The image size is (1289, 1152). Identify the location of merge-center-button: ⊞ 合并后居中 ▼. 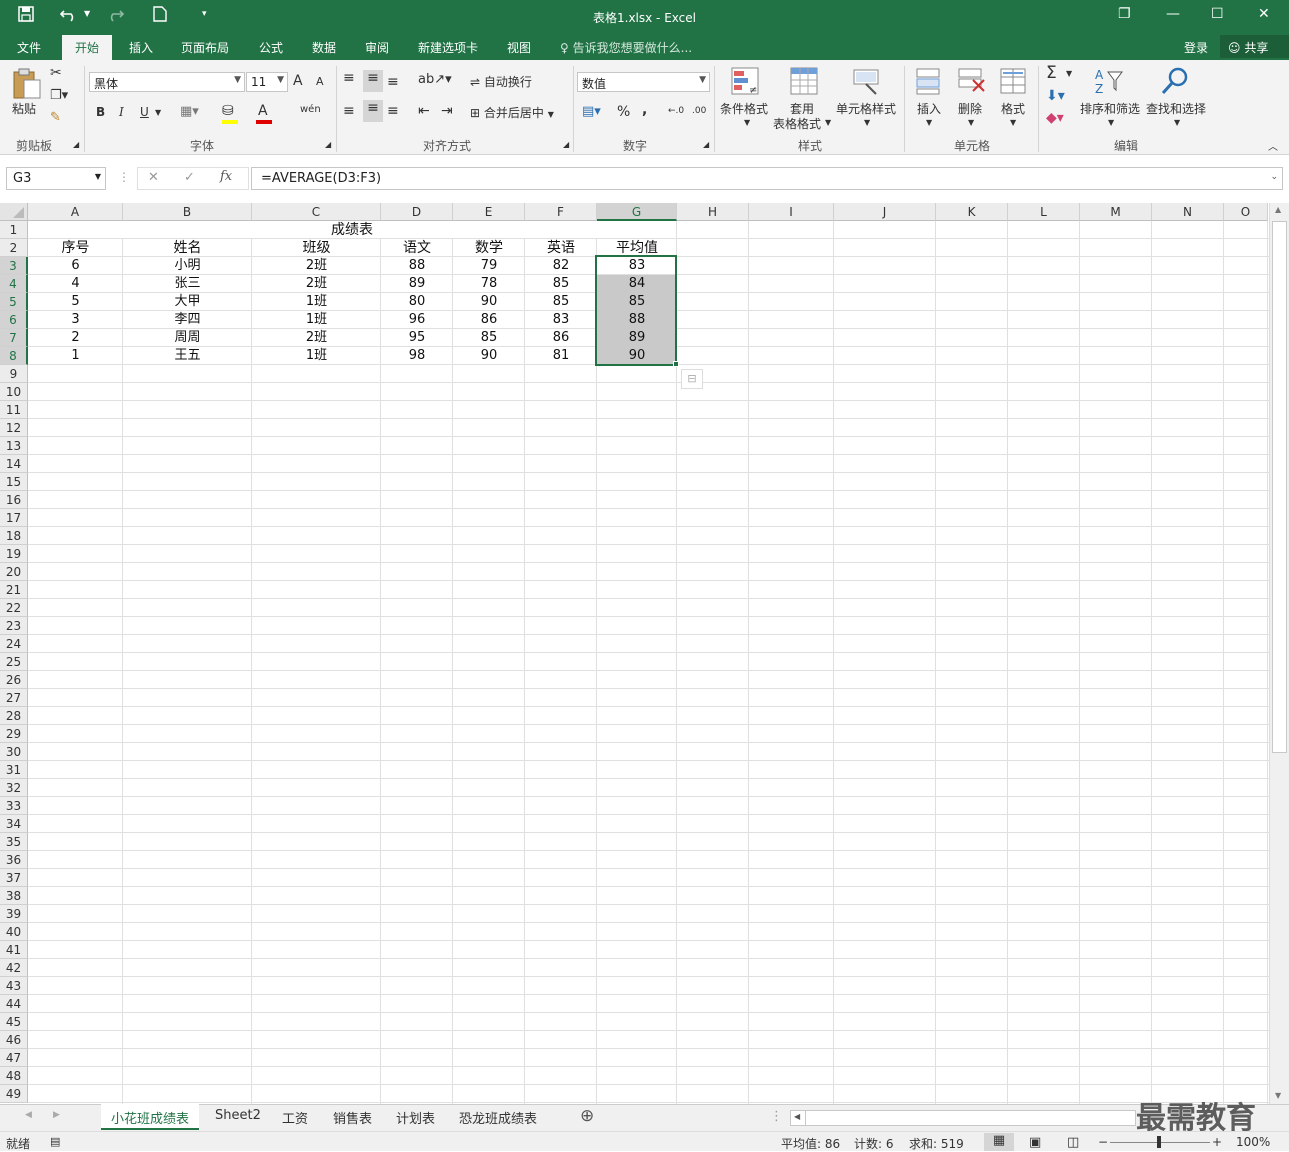
(512, 112).